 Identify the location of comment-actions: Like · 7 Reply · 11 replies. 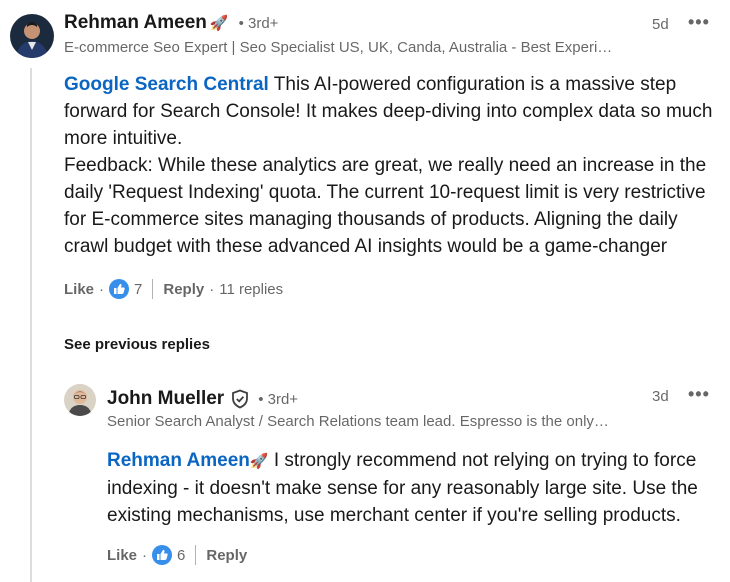
(173, 289).